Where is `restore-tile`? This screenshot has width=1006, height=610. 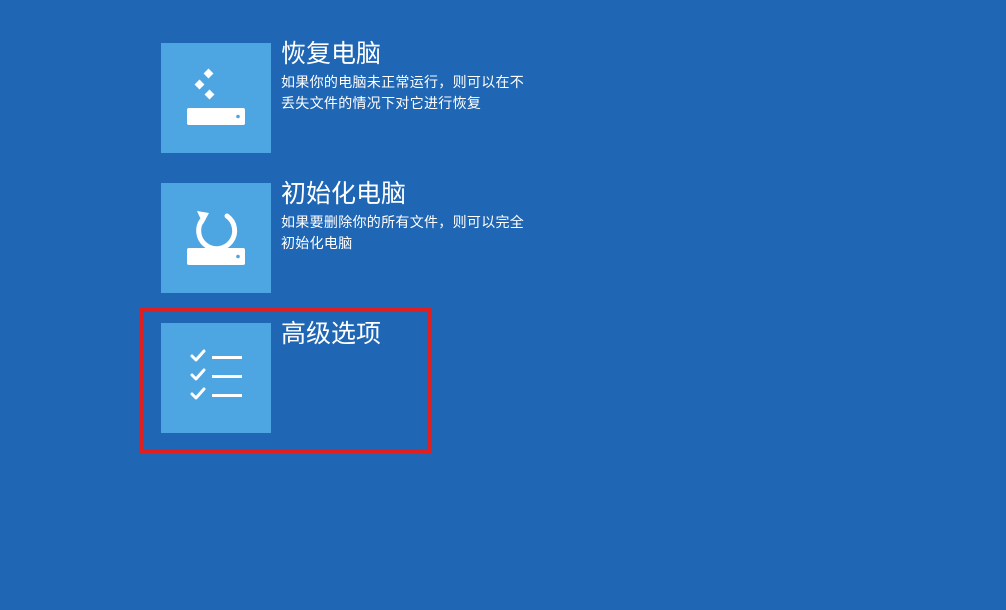
restore-tile is located at coordinates (216, 98).